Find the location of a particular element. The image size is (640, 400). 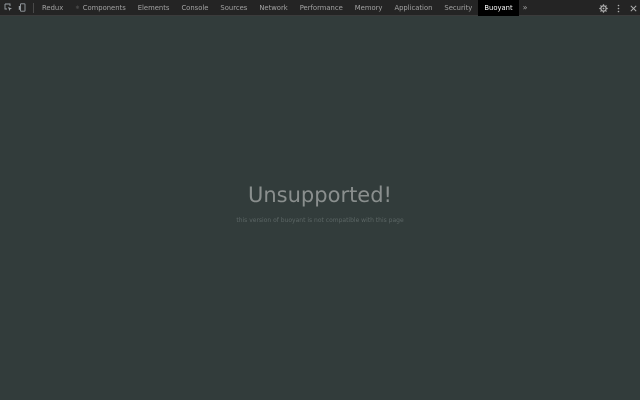

tab-security: Security is located at coordinates (458, 8).